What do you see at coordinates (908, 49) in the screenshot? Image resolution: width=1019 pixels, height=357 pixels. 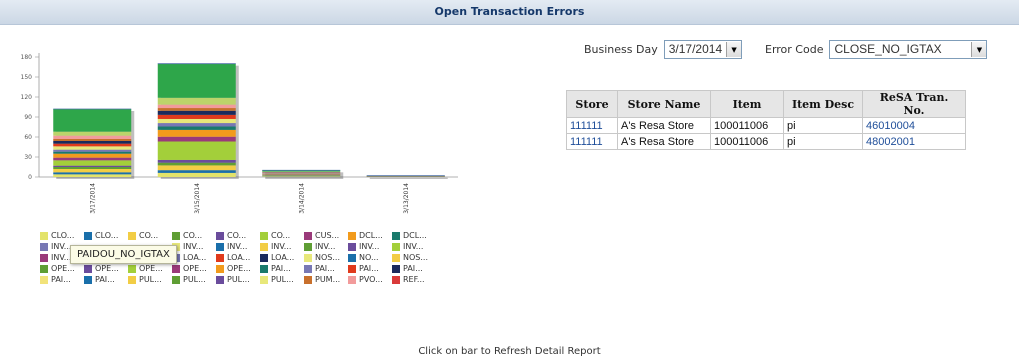 I see `error-code-select: CLOSE_NO_IGTAX ▼` at bounding box center [908, 49].